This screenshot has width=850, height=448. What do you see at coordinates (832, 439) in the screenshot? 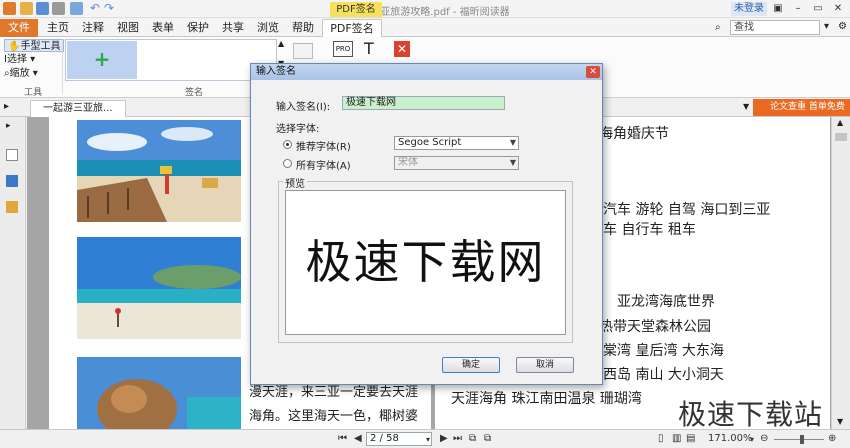
I see `zoom-in-icon: ⊕` at bounding box center [832, 439].